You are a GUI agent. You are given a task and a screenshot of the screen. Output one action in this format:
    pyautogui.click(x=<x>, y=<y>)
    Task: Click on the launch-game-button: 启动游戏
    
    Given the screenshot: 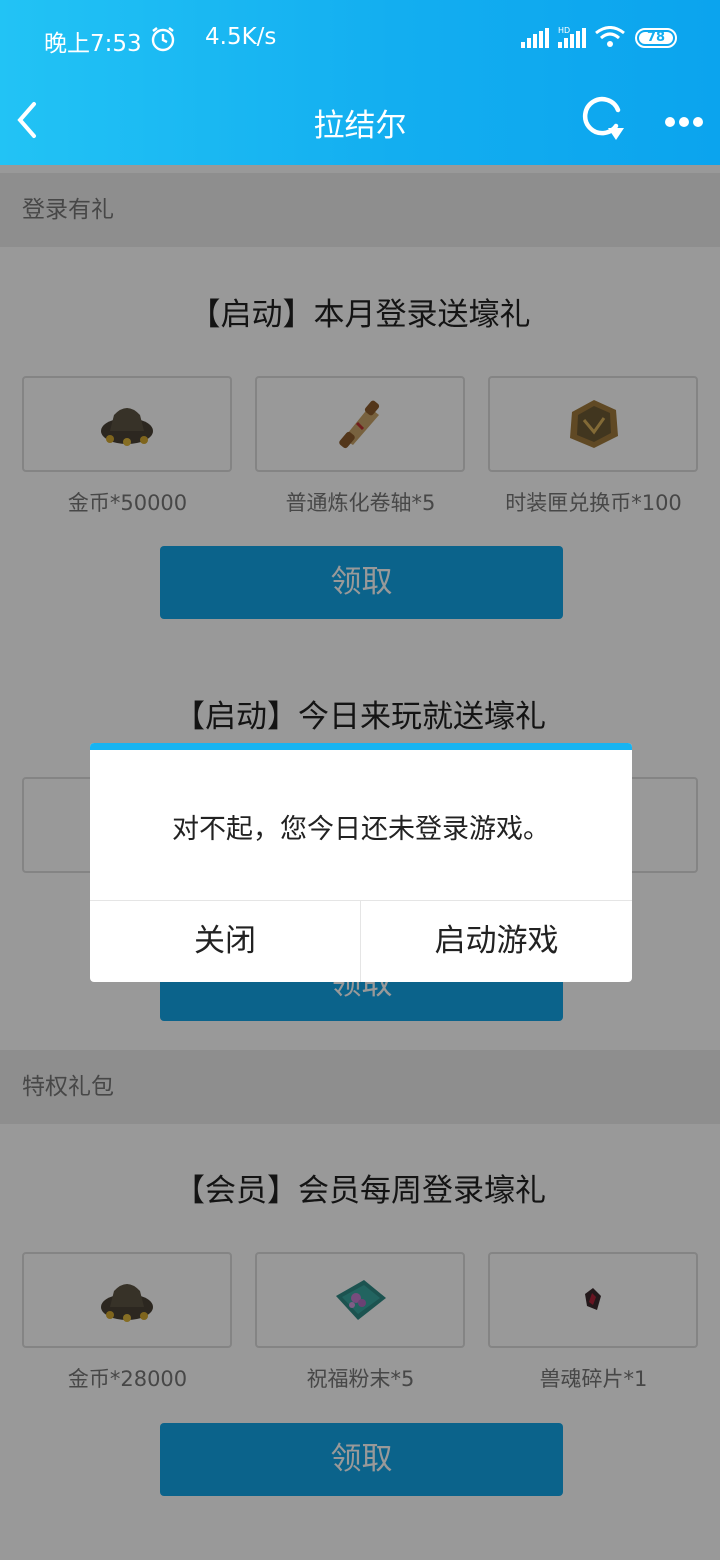 What is the action you would take?
    pyautogui.click(x=496, y=941)
    